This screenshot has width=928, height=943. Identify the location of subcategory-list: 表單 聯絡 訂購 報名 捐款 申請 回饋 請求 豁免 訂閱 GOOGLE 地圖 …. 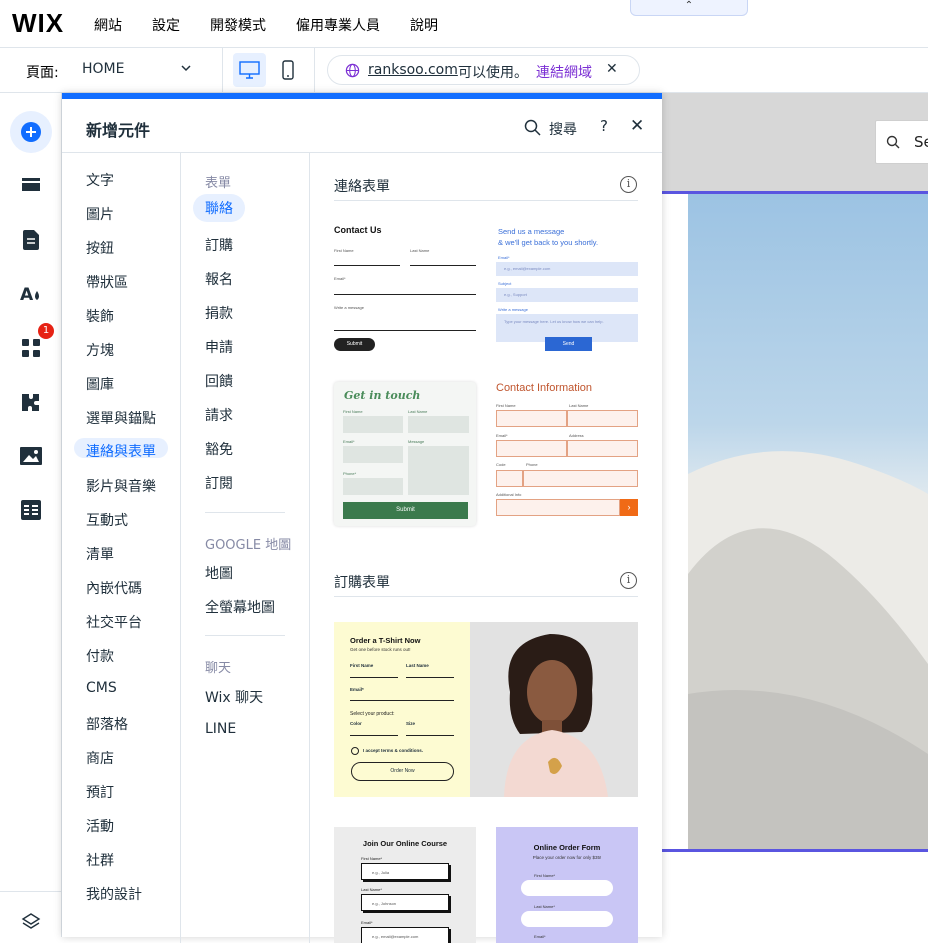
(245, 548).